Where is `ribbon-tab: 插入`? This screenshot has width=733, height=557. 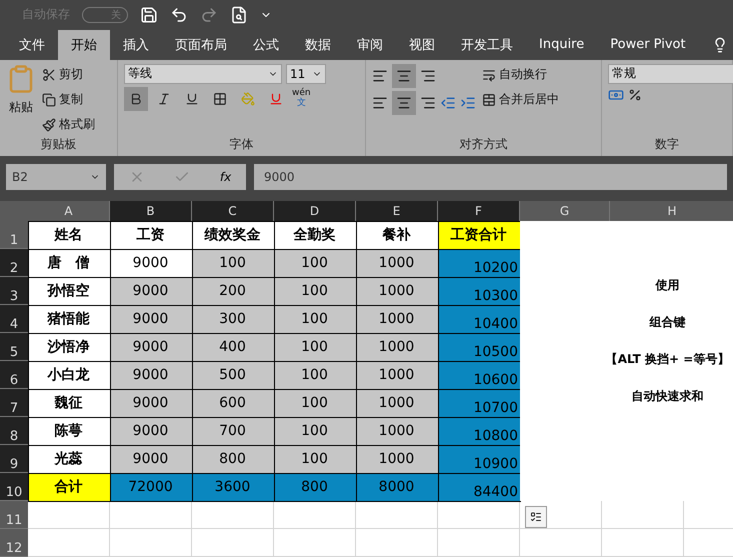
ribbon-tab: 插入 is located at coordinates (136, 45).